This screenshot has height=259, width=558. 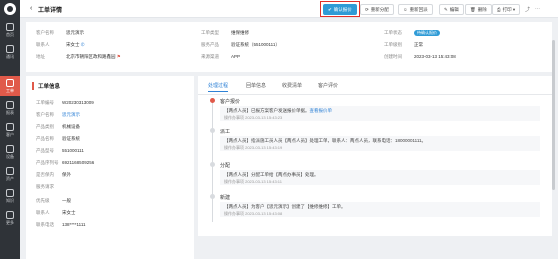 I want to click on event-time: 操作办事项 2023-03-13 15:43:08, so click(x=253, y=213).